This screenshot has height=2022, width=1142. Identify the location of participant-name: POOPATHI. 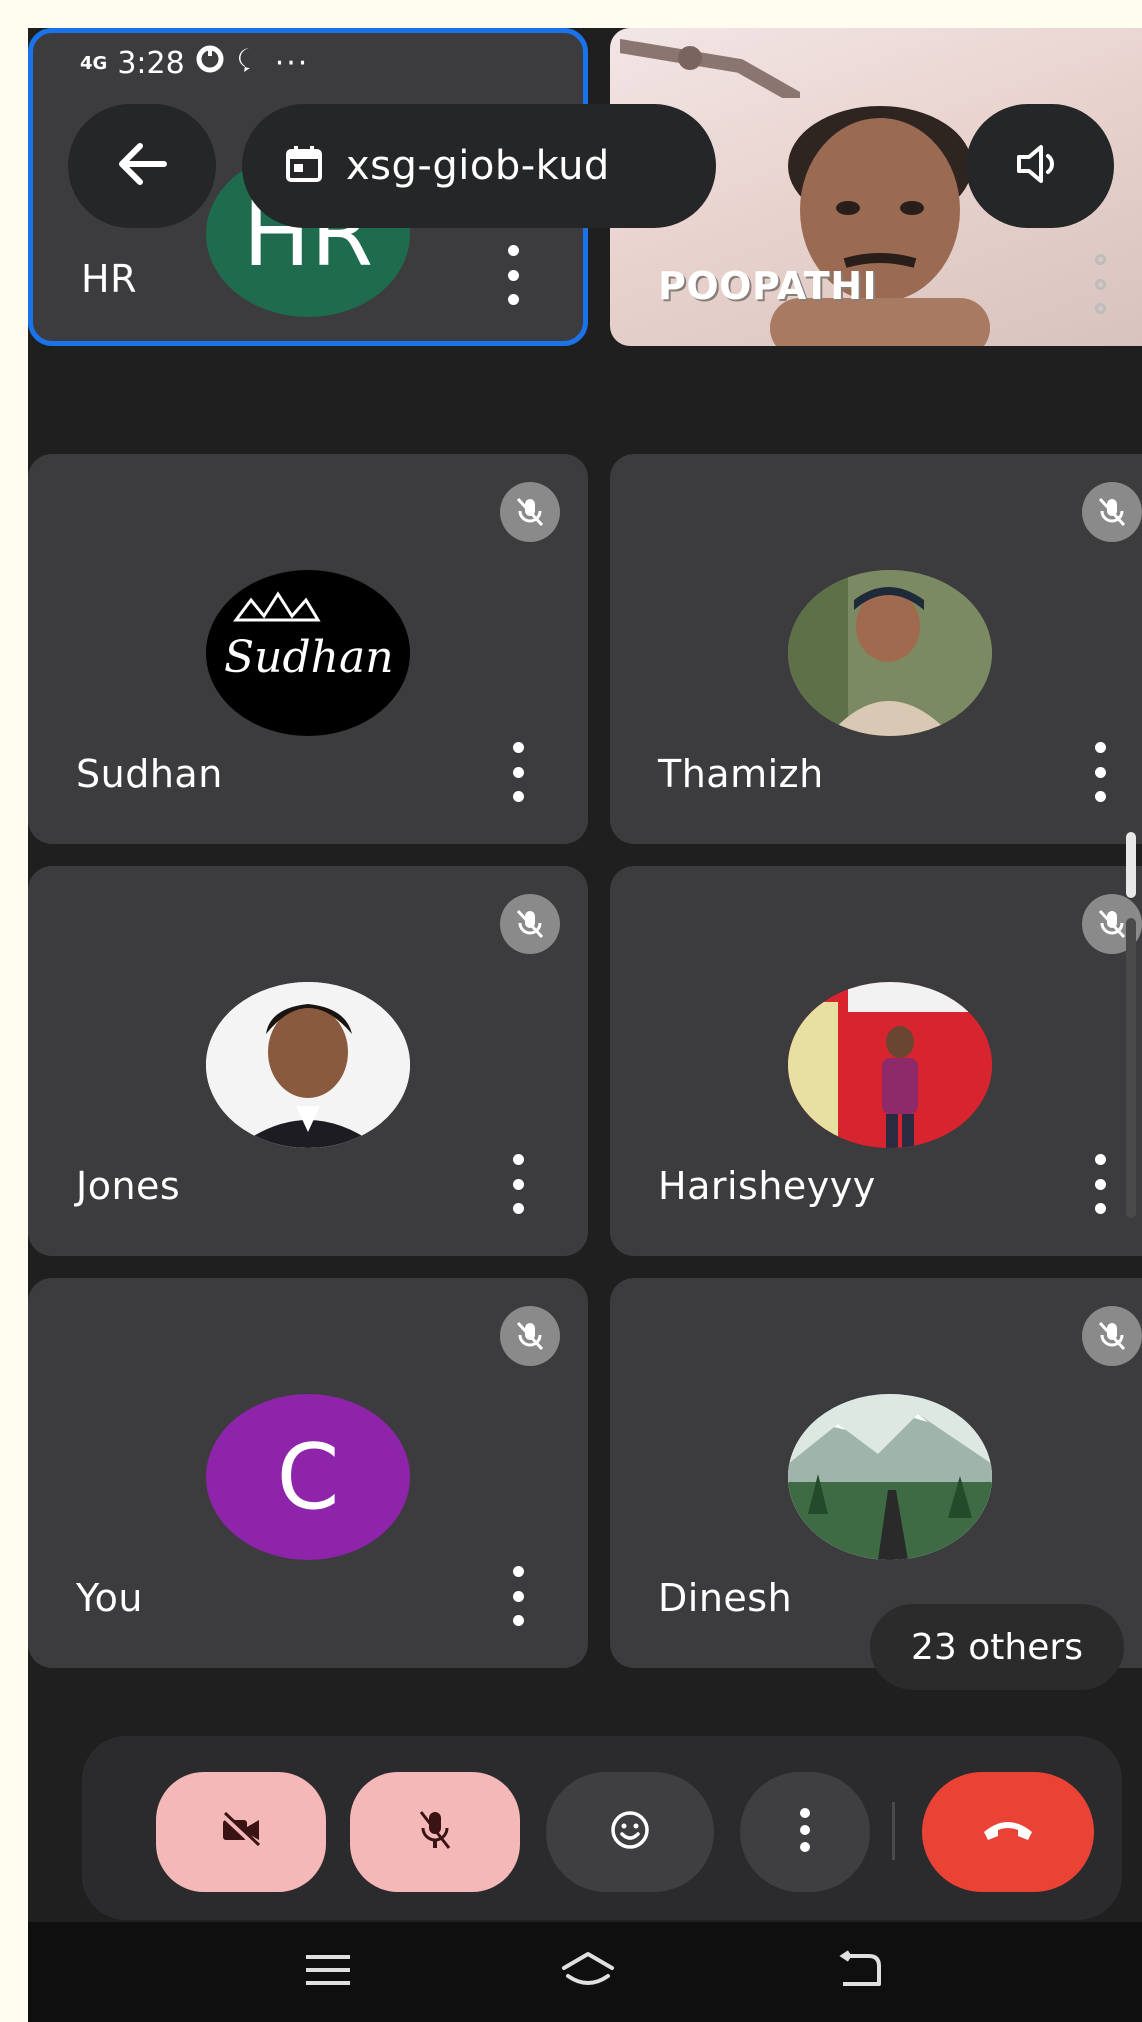
(768, 286).